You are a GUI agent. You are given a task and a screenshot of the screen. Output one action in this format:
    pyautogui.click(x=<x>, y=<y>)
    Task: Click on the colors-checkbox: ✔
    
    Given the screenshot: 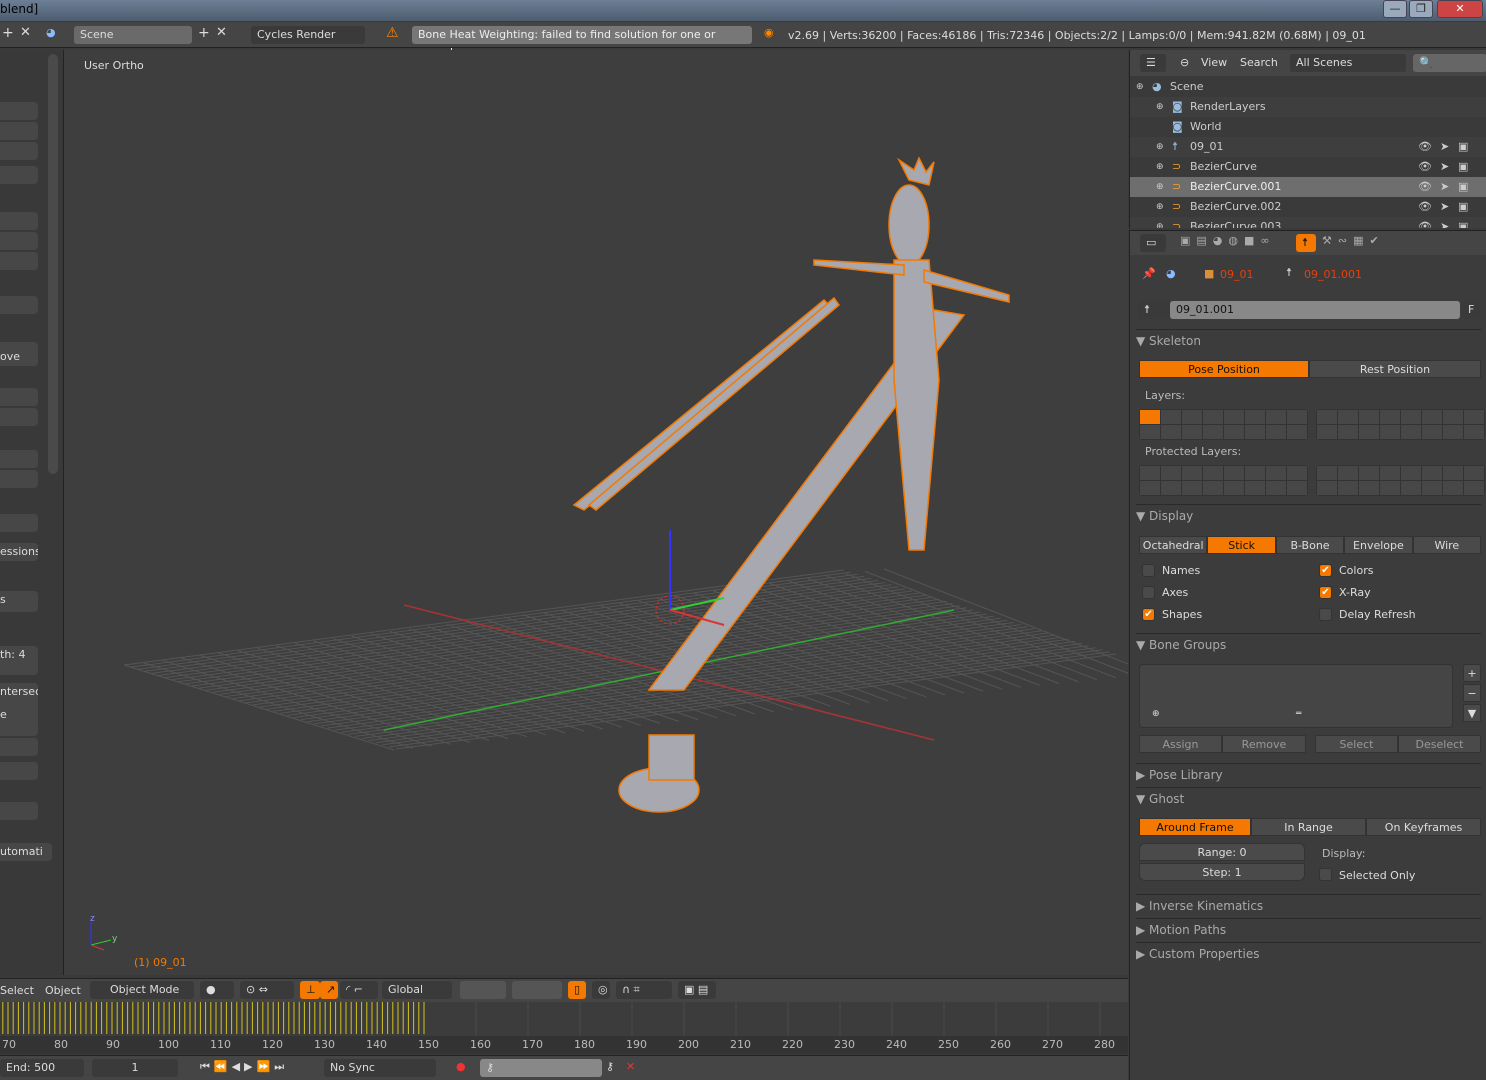 What is the action you would take?
    pyautogui.click(x=1325, y=570)
    